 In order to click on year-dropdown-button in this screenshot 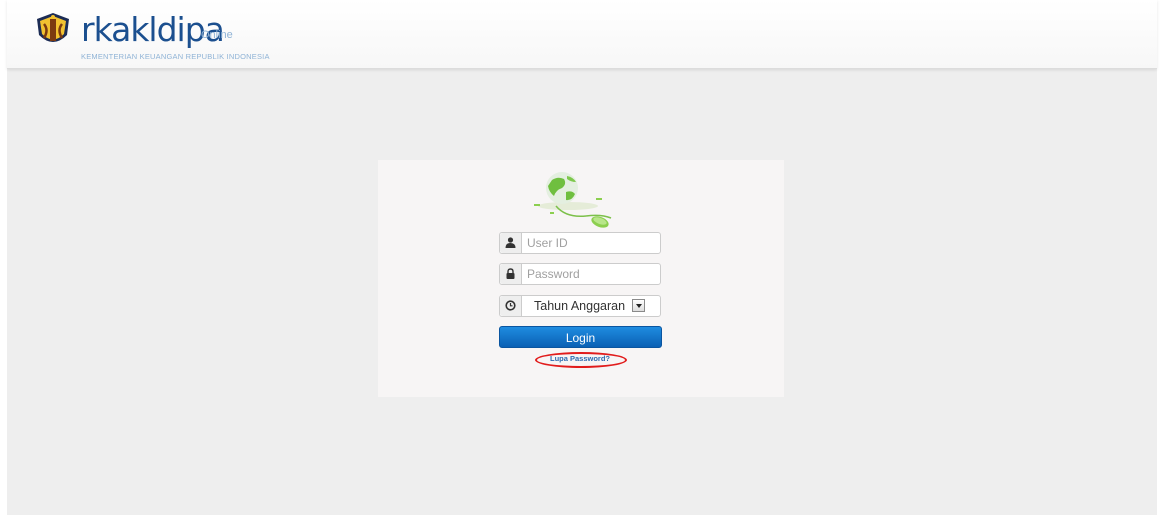, I will do `click(638, 305)`.